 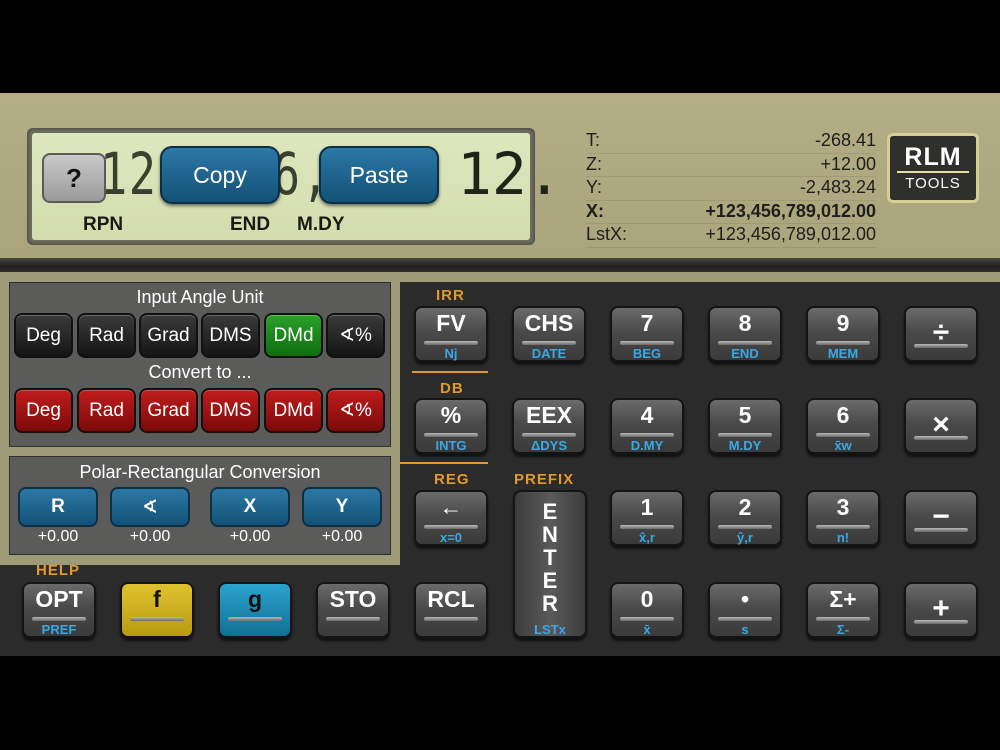 I want to click on label-irr: IRR, so click(x=450, y=295).